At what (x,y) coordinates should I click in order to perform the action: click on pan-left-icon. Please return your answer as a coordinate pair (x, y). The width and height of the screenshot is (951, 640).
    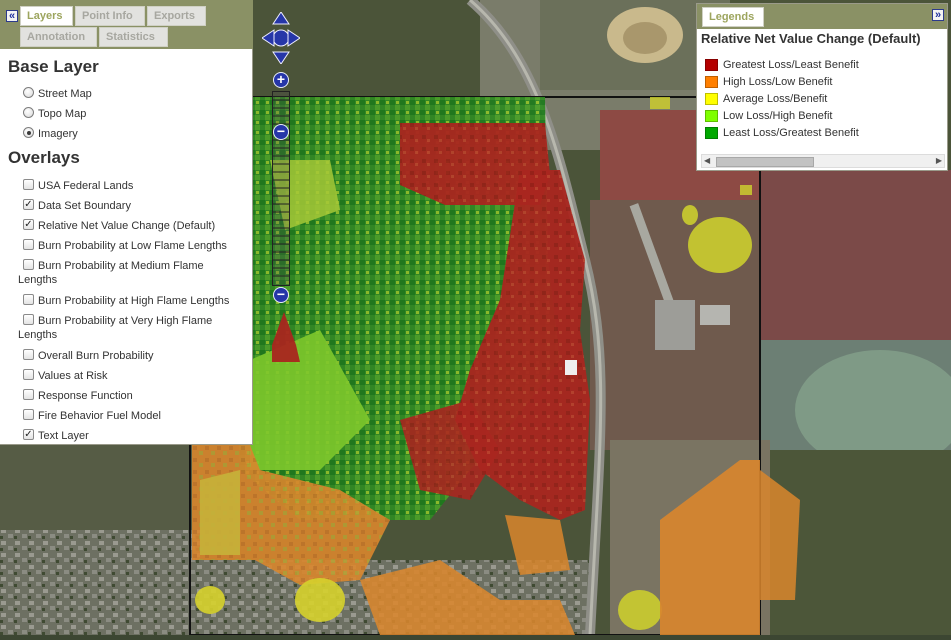
    Looking at the image, I should click on (268, 38).